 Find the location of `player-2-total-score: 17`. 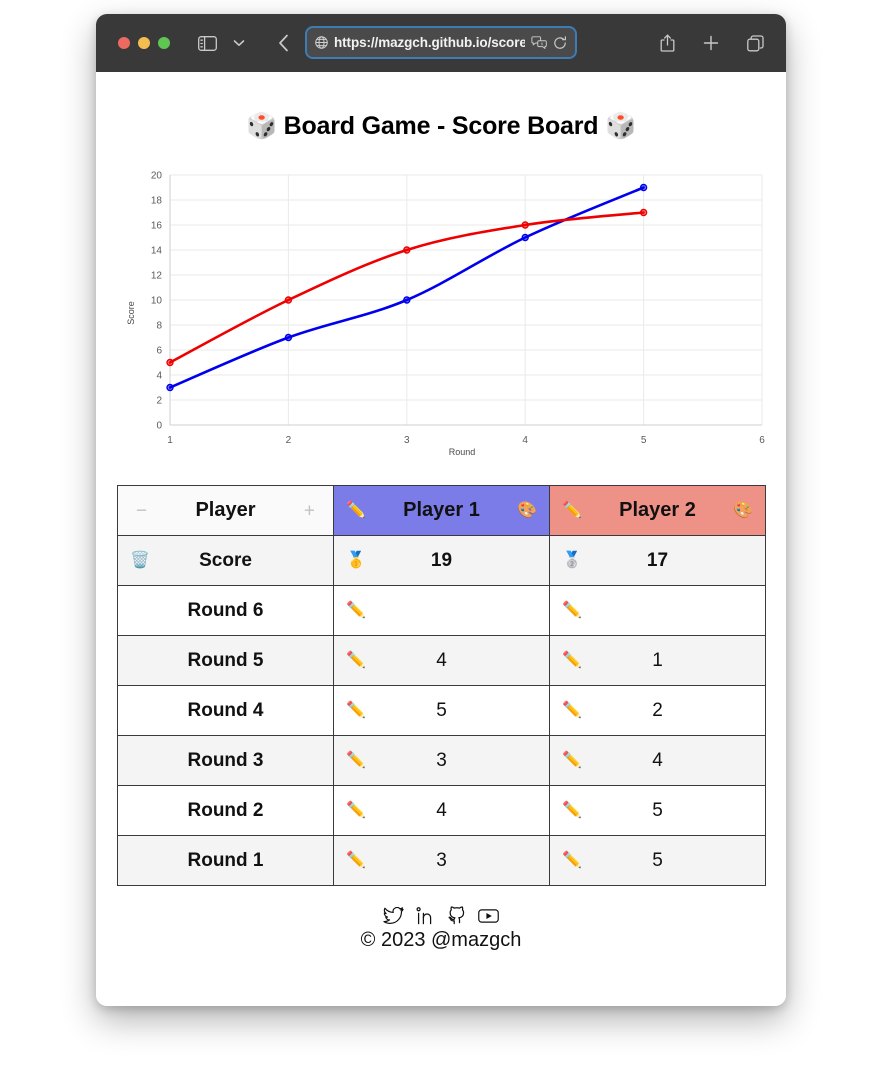

player-2-total-score: 17 is located at coordinates (657, 560).